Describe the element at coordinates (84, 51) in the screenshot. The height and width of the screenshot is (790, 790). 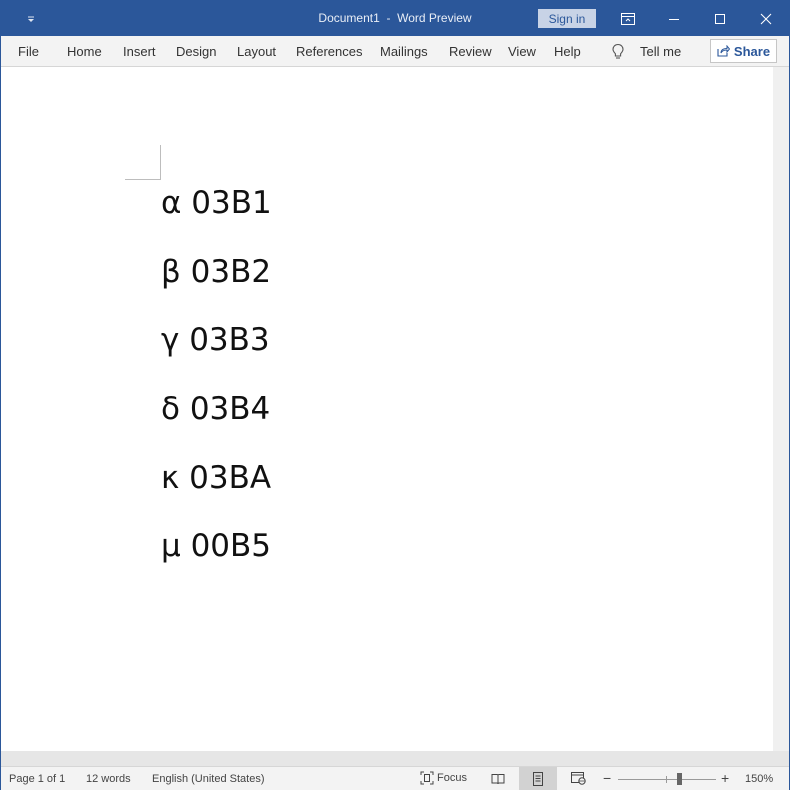
I see `tab-home: Home` at that location.